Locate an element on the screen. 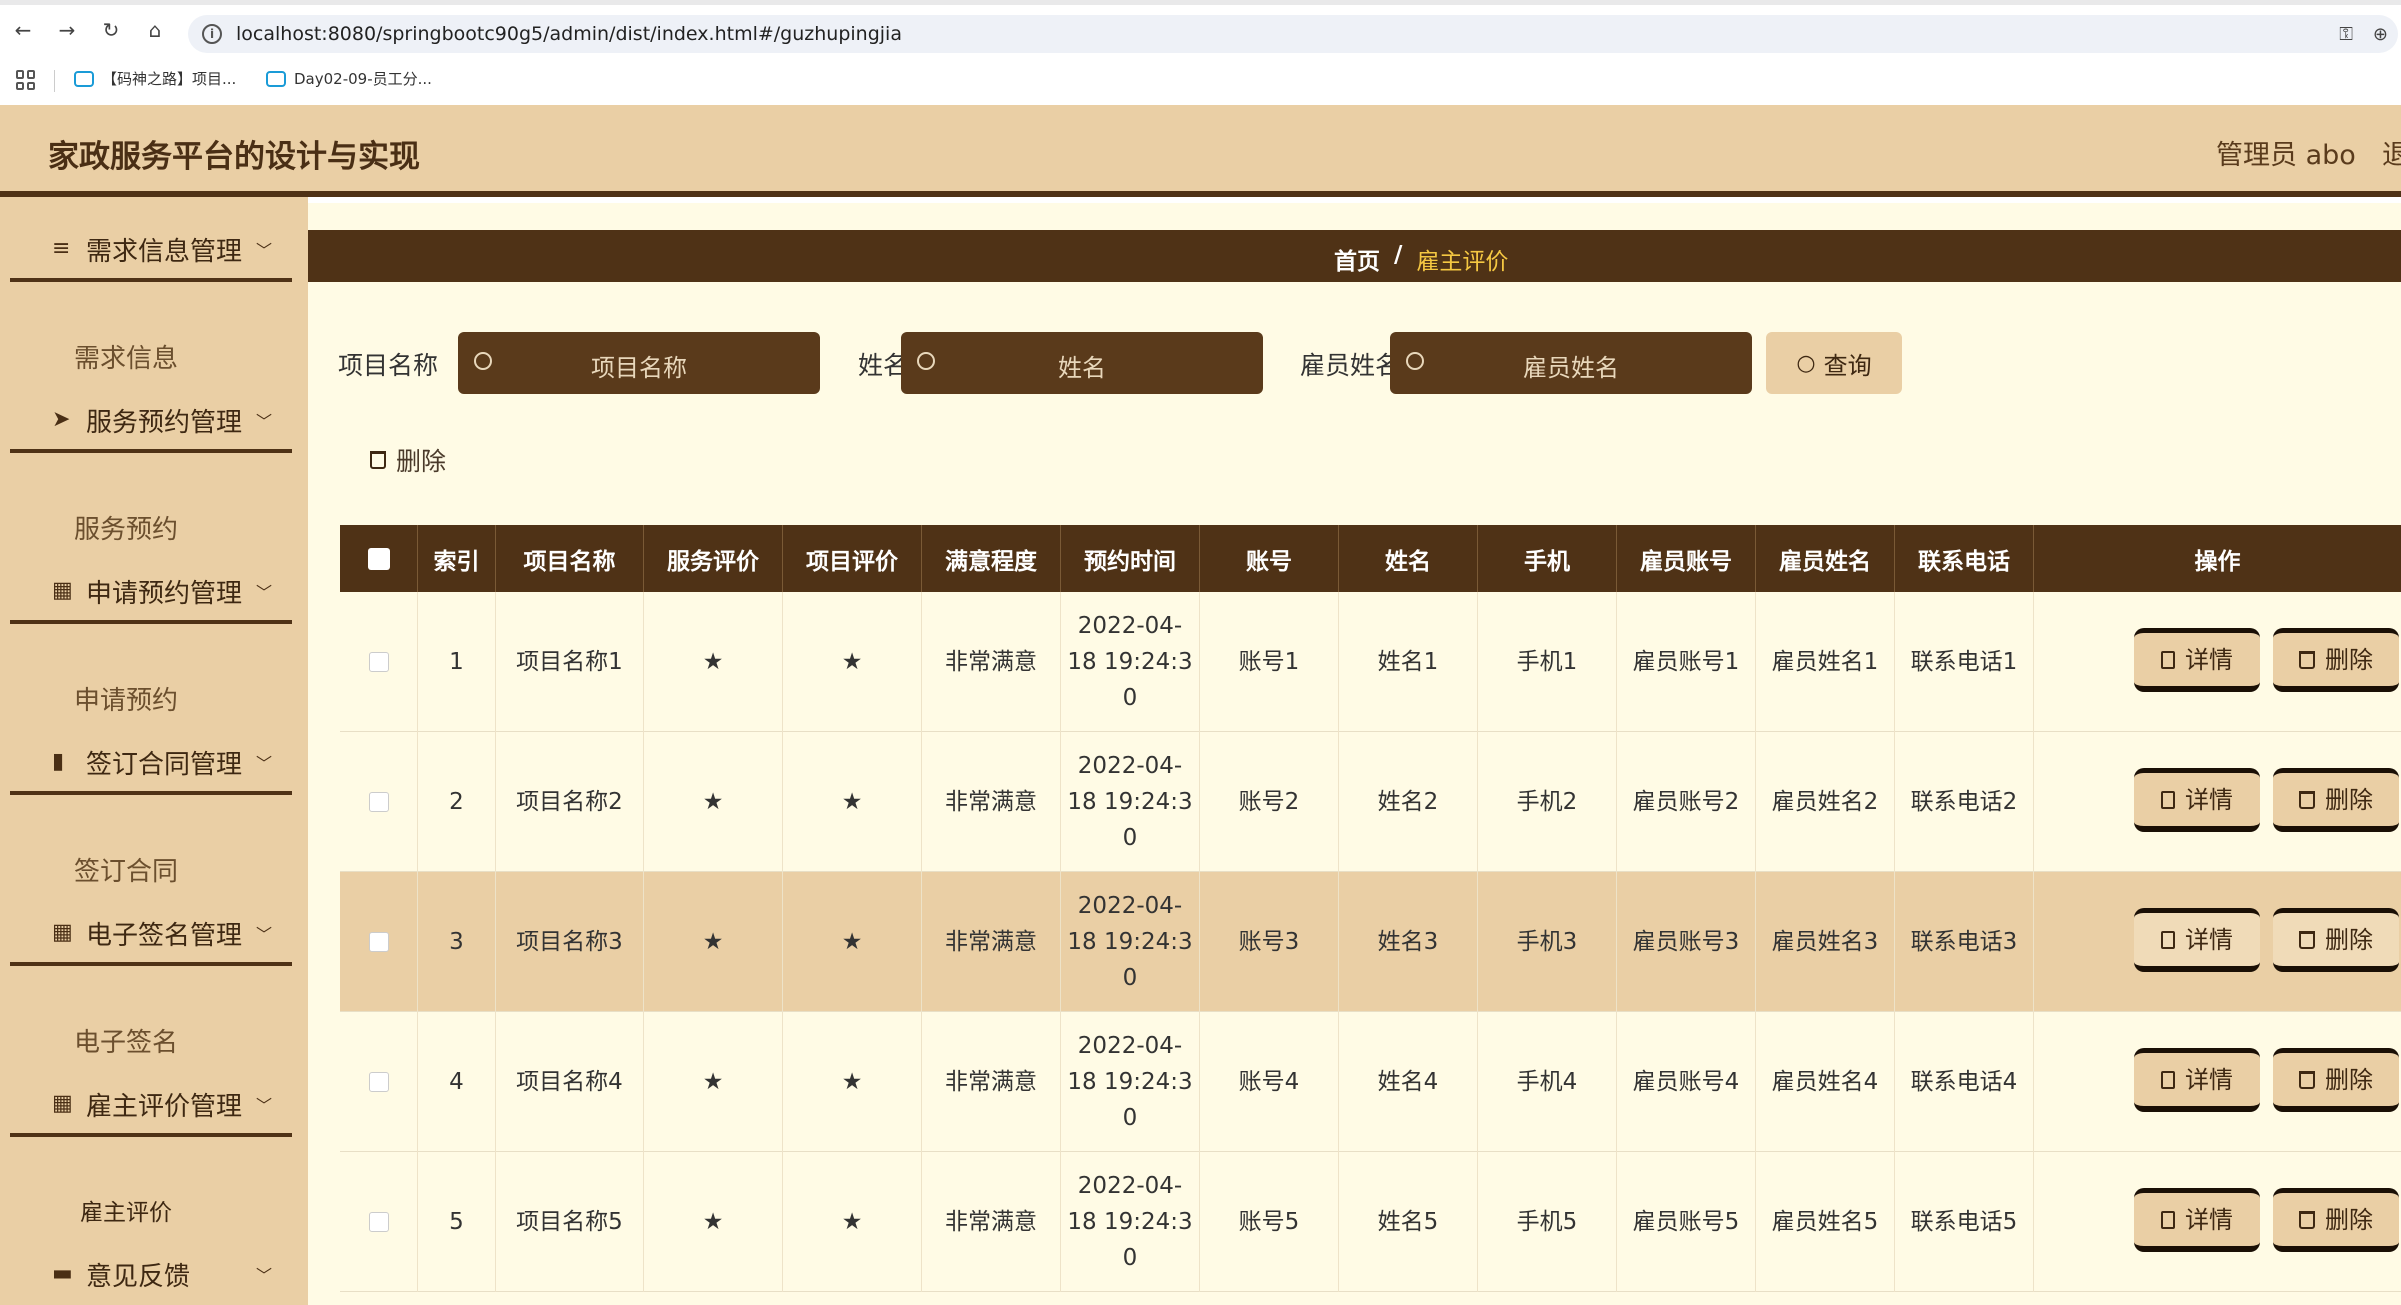 This screenshot has height=1305, width=2401. breadcrumb-bar: 首页 / 雇主评价 is located at coordinates (1354, 256).